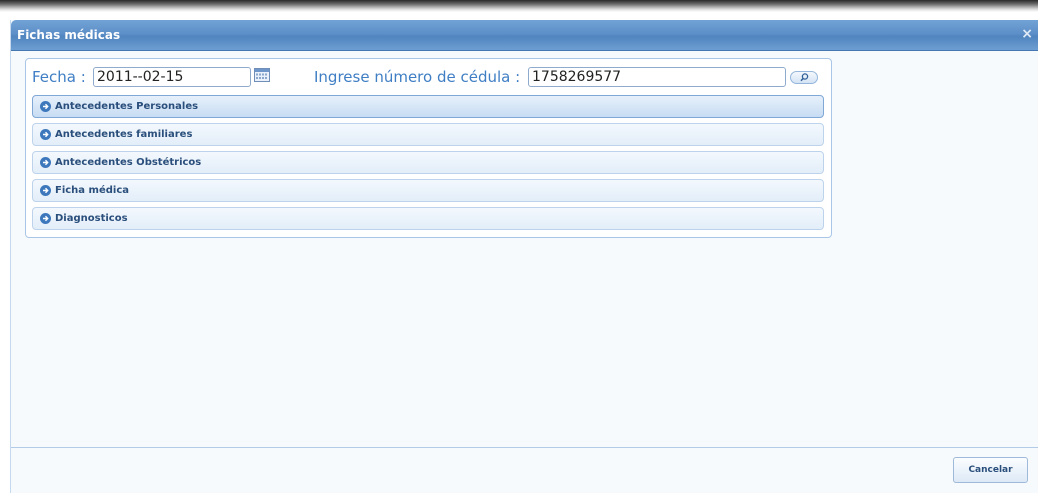 This screenshot has width=1038, height=493. Describe the element at coordinates (657, 77) in the screenshot. I see `cedula-input` at that location.